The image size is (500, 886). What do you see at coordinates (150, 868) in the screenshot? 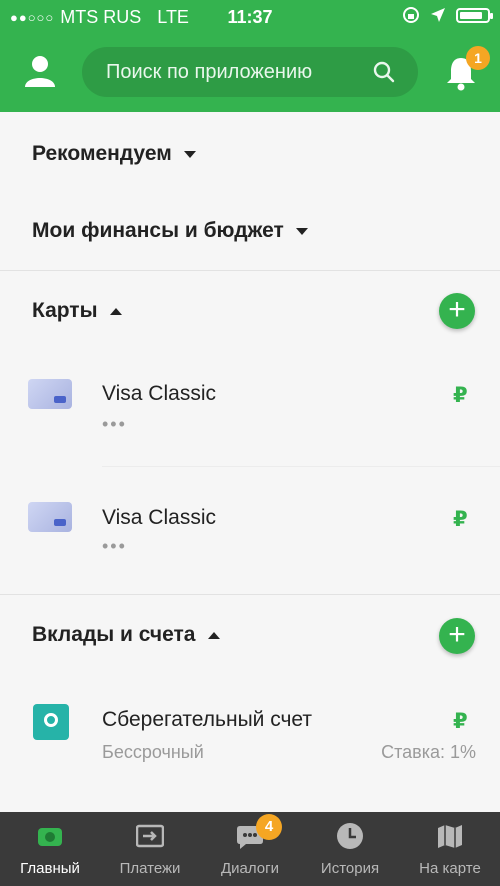
I see `nav-label: Платежи` at bounding box center [150, 868].